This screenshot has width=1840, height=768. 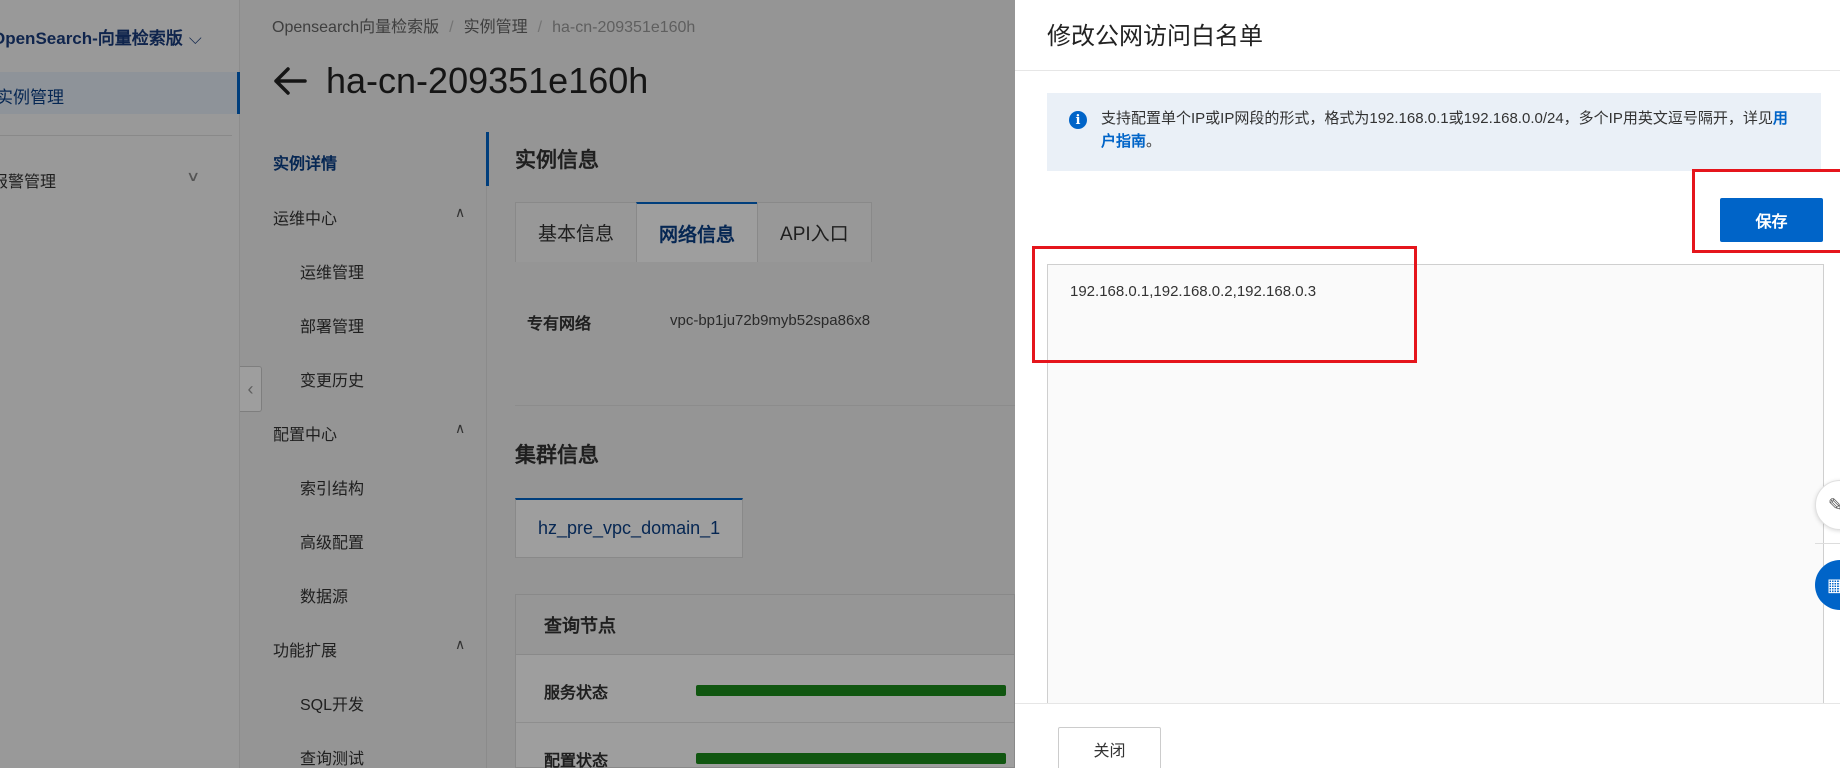 What do you see at coordinates (1427, 703) in the screenshot?
I see `drawer-footer-divider` at bounding box center [1427, 703].